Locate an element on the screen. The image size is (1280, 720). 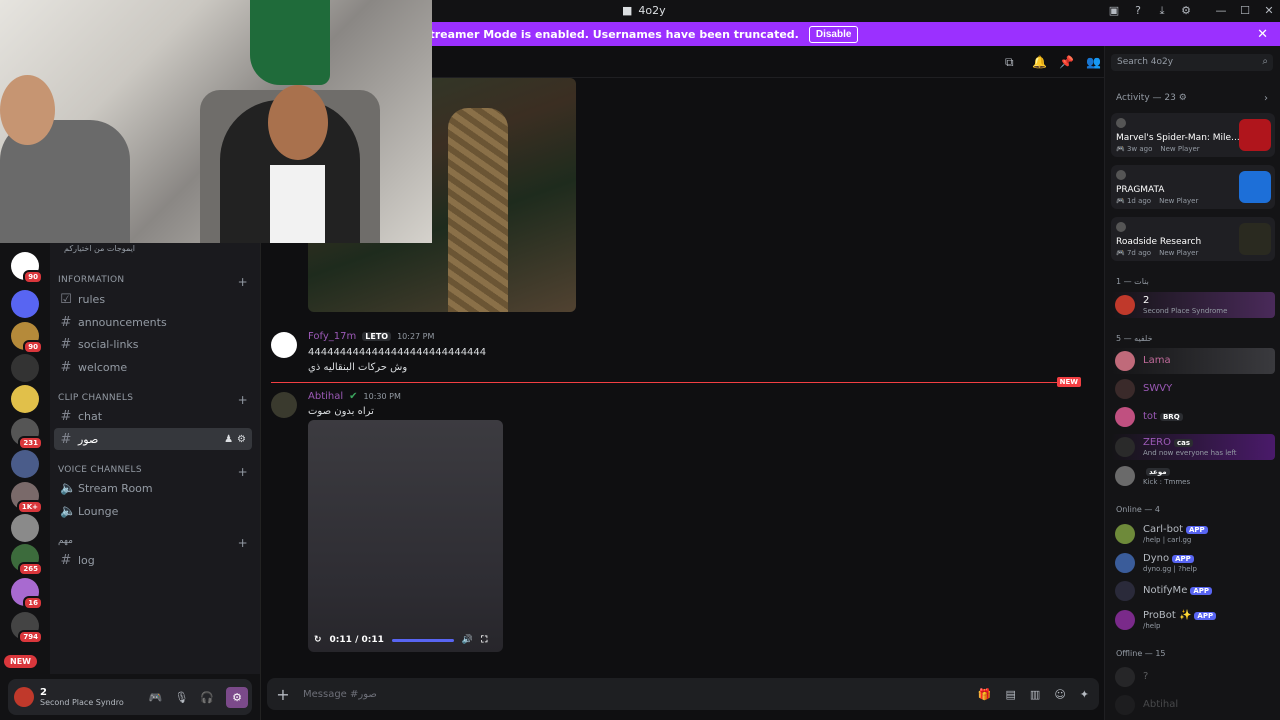
stream-overlay is located at coordinates (216, 121).